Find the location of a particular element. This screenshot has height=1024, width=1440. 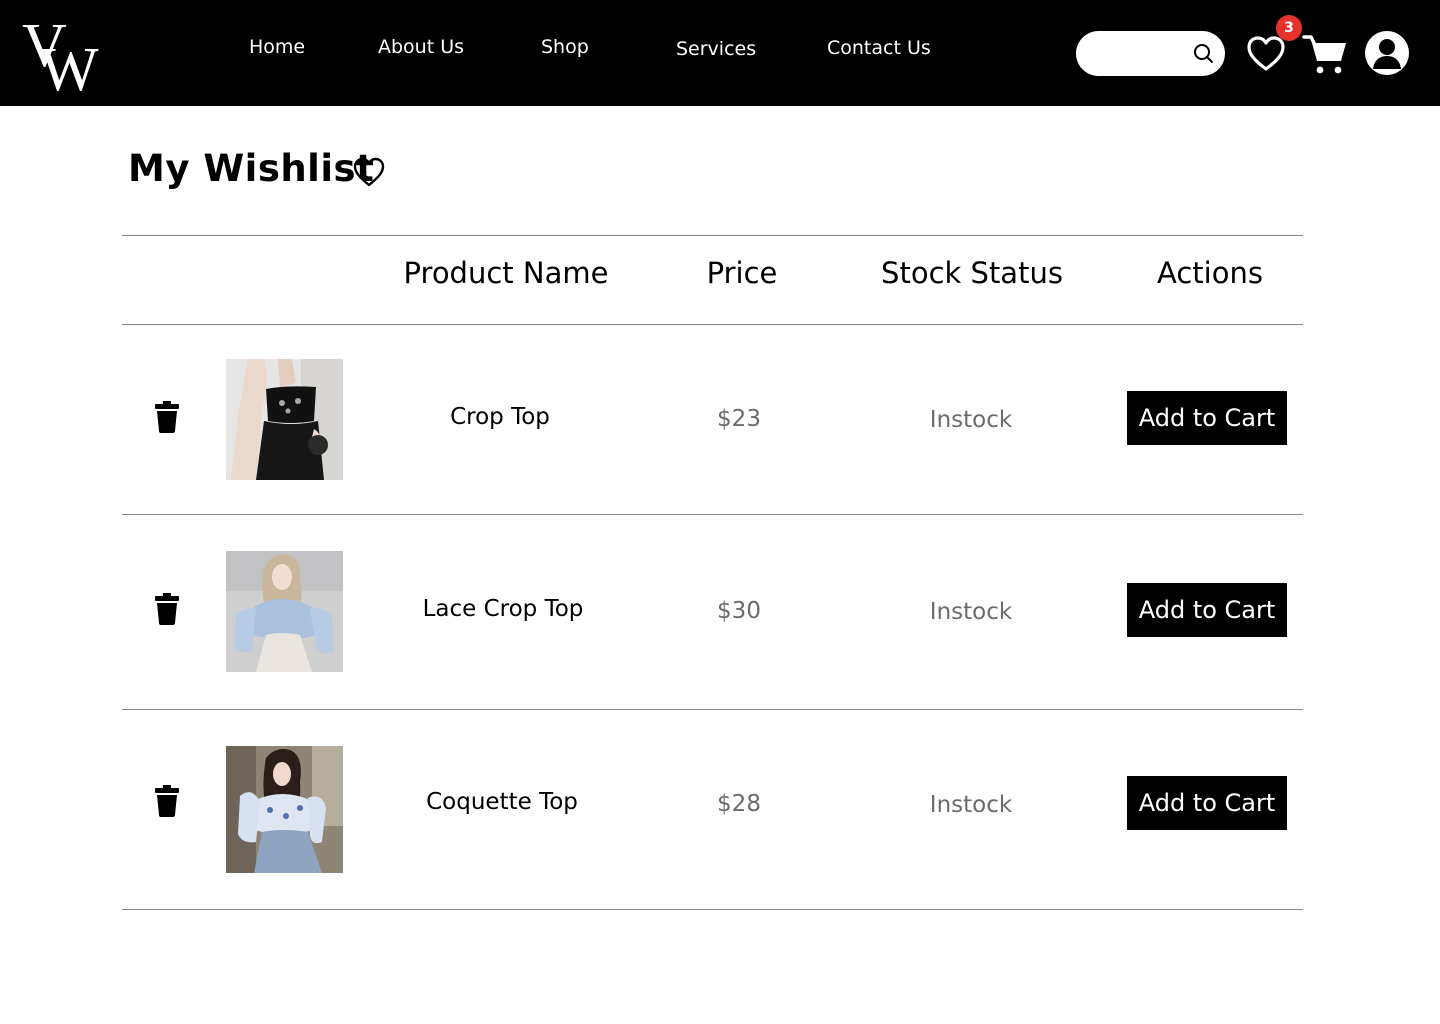

page-title: My Wishlist is located at coordinates (251, 168).